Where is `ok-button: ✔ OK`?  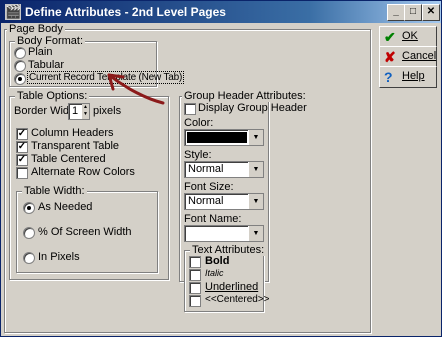
ok-button: ✔ OK is located at coordinates (408, 37).